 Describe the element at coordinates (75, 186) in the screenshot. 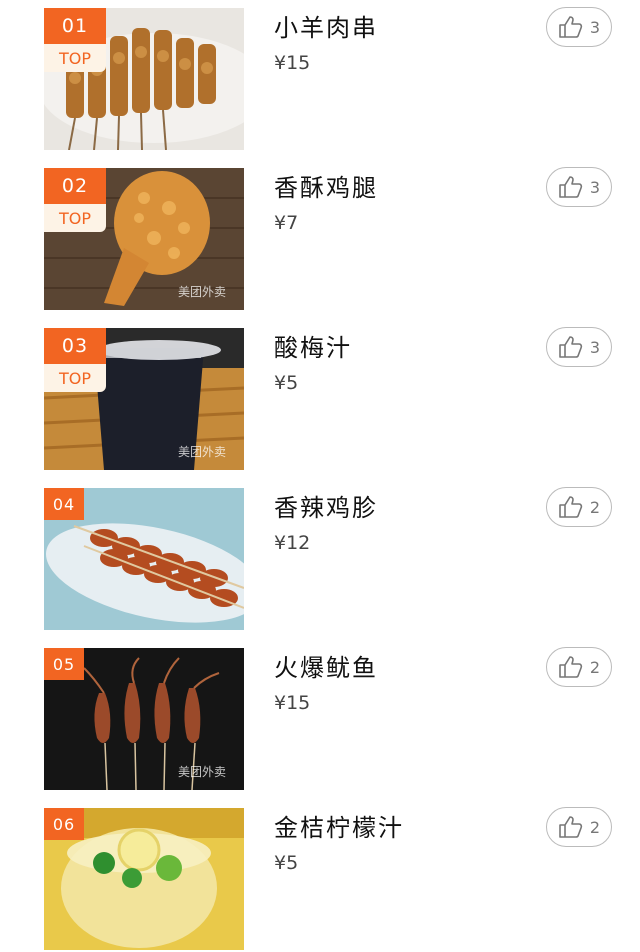

I see `rank-badge: 02` at that location.